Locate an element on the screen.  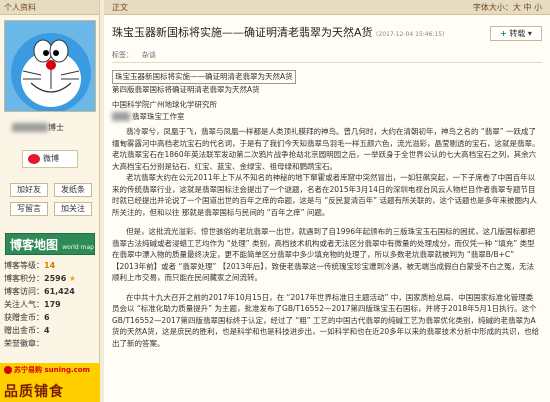
blog-map-banner: 博客地图 world map is located at coordinates (50, 244).